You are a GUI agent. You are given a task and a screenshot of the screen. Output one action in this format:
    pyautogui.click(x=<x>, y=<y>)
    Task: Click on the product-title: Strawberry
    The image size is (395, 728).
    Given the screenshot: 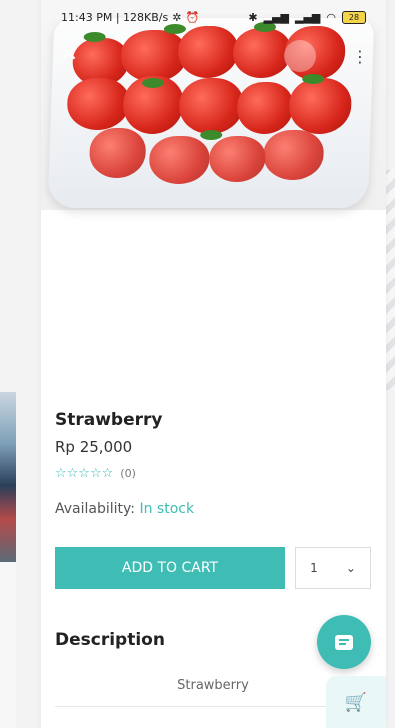 What is the action you would take?
    pyautogui.click(x=109, y=420)
    